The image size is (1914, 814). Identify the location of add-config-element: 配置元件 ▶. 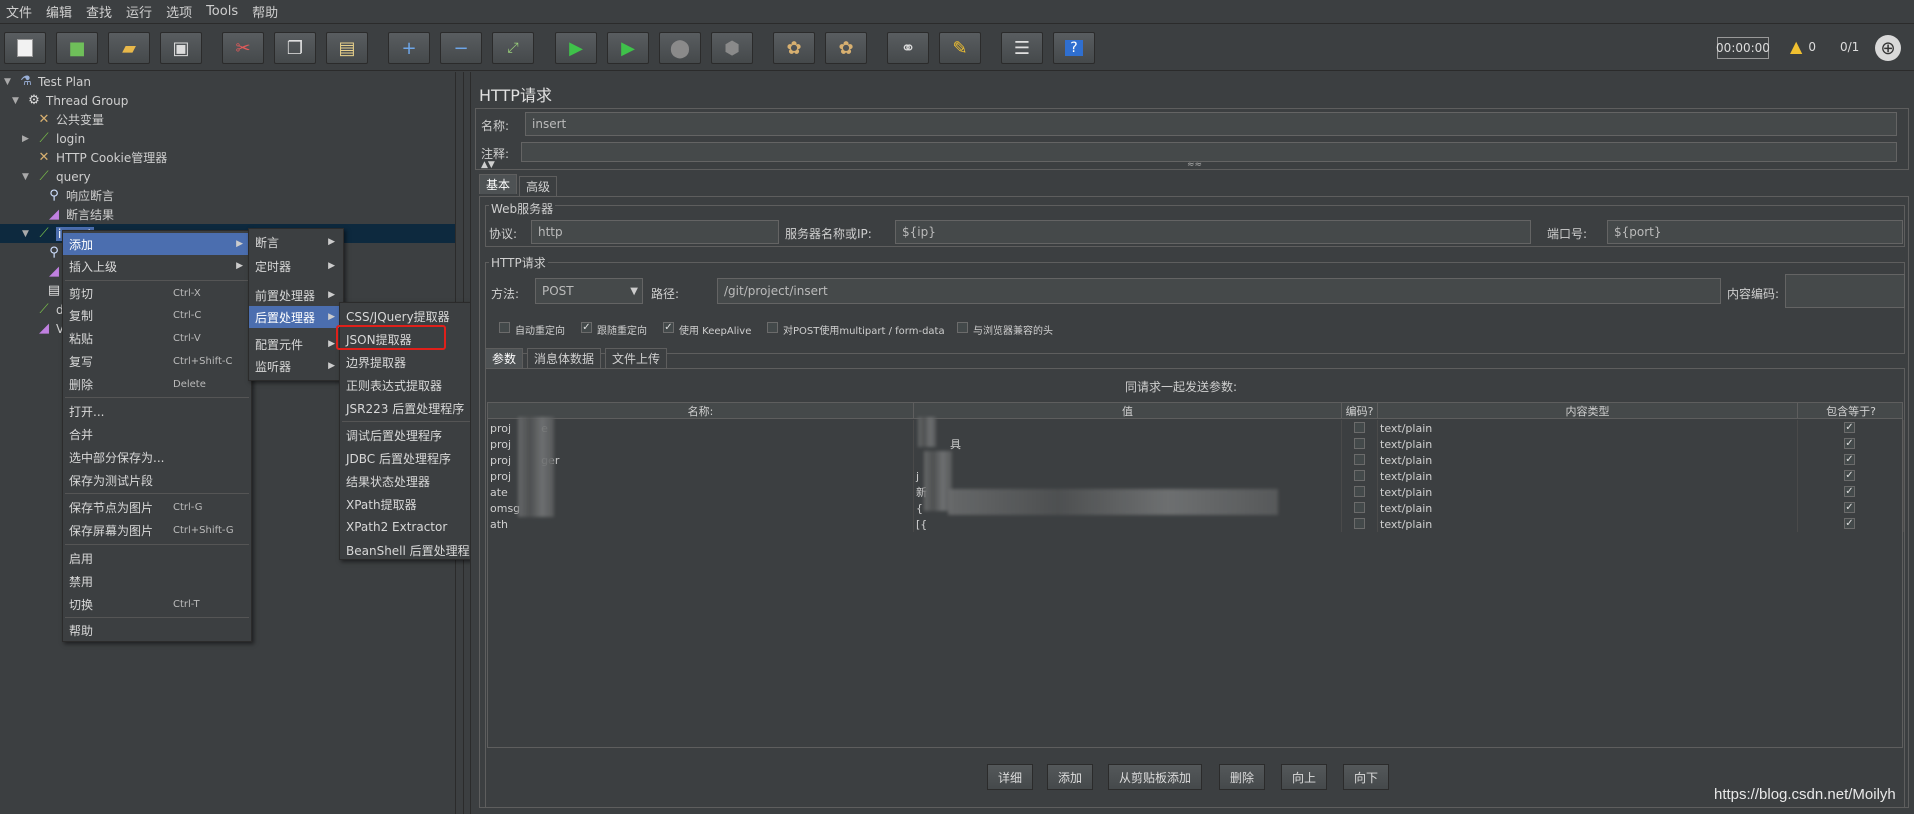
(296, 344).